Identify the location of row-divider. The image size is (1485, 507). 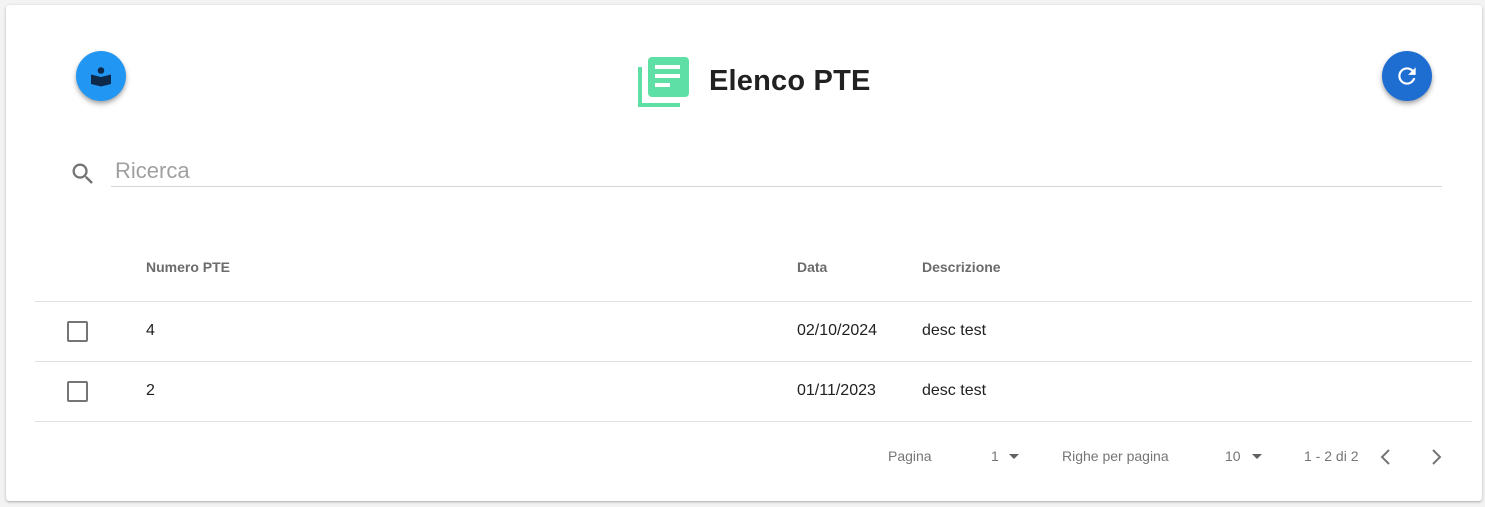
(753, 421).